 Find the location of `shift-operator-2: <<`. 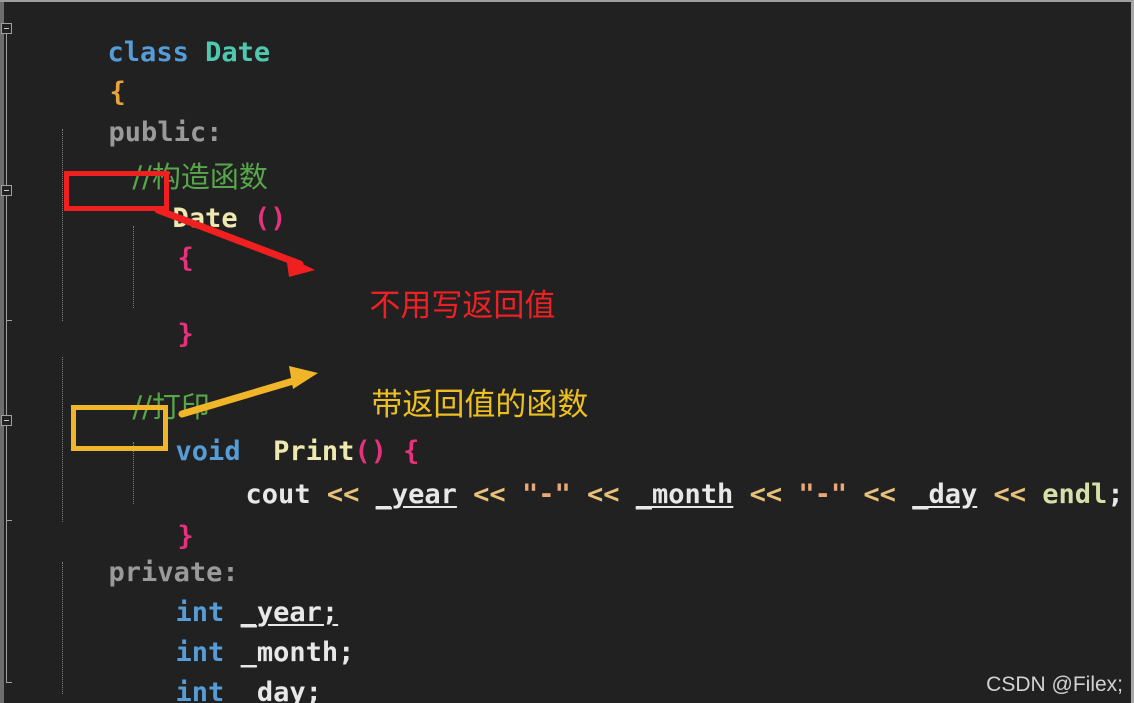

shift-operator-2: << is located at coordinates (489, 494).